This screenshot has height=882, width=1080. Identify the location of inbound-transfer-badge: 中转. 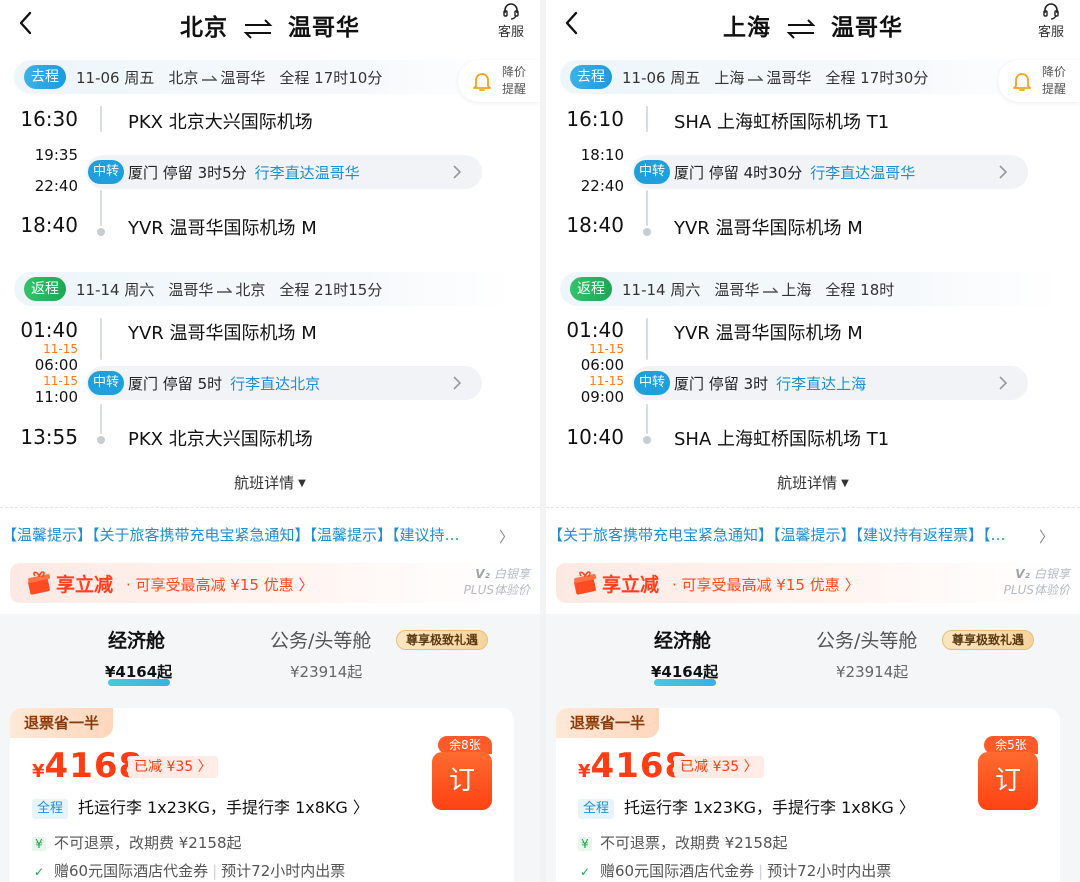
(106, 383).